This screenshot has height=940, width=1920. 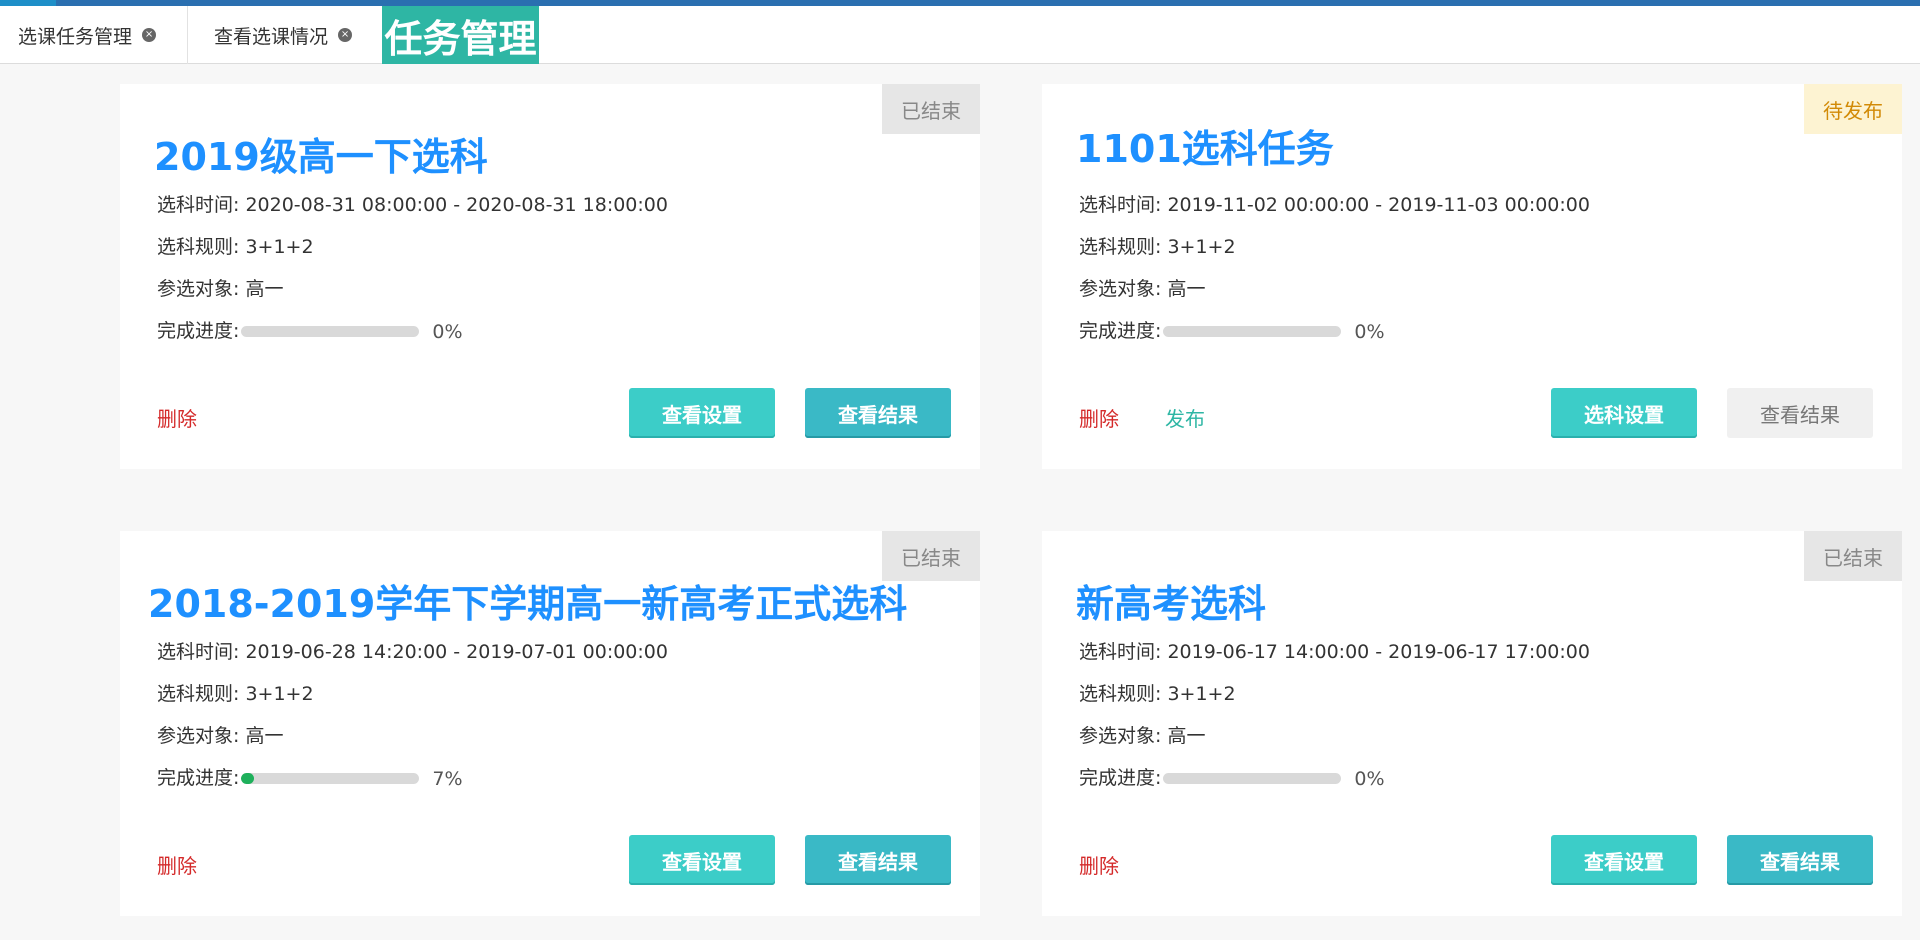 What do you see at coordinates (528, 604) in the screenshot?
I see `task-title: 2018-2019学年下学期高一新高考正式选科` at bounding box center [528, 604].